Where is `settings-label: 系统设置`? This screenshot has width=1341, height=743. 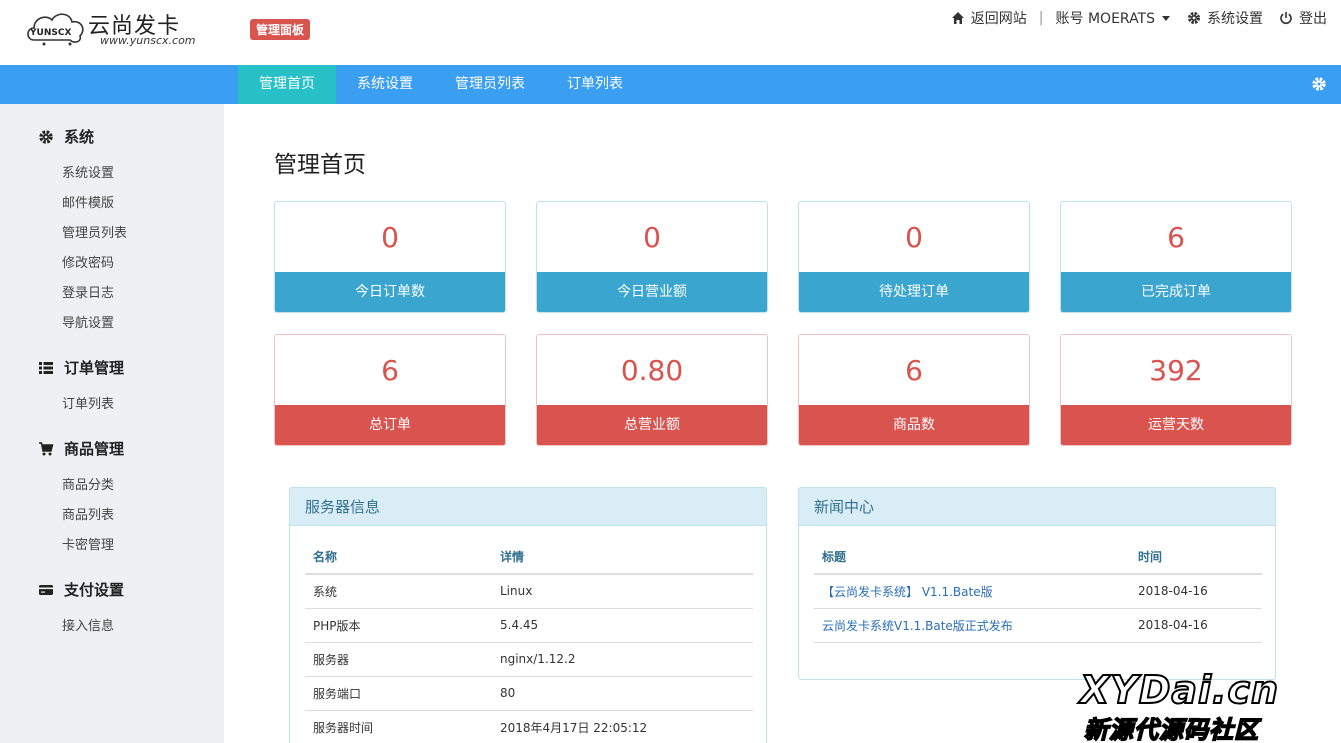
settings-label: 系统设置 is located at coordinates (1235, 19).